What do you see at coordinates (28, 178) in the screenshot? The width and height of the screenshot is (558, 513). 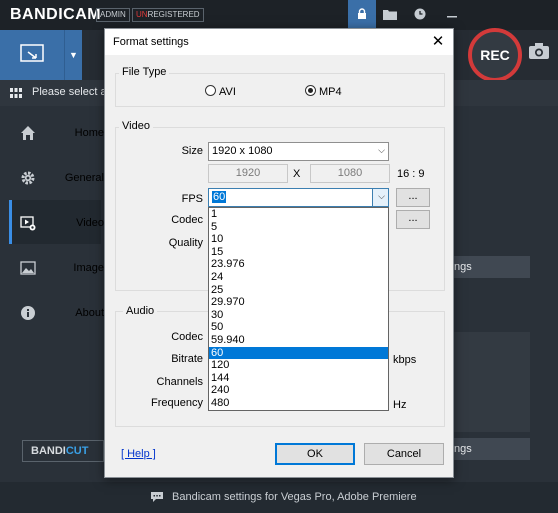 I see `gear-icon` at bounding box center [28, 178].